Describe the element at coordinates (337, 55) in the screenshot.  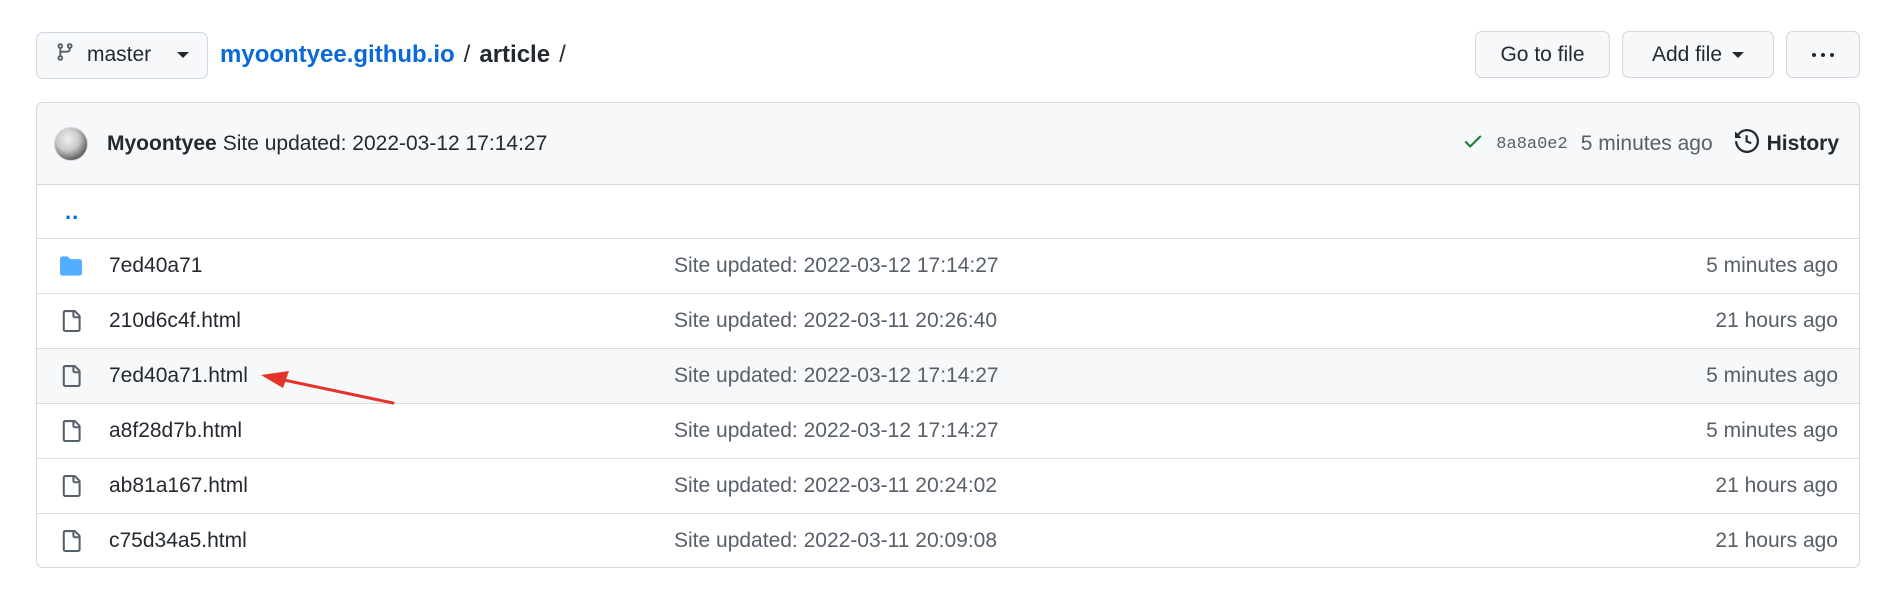
I see `breadcrumb-repo-link: myoontyee.github.io` at that location.